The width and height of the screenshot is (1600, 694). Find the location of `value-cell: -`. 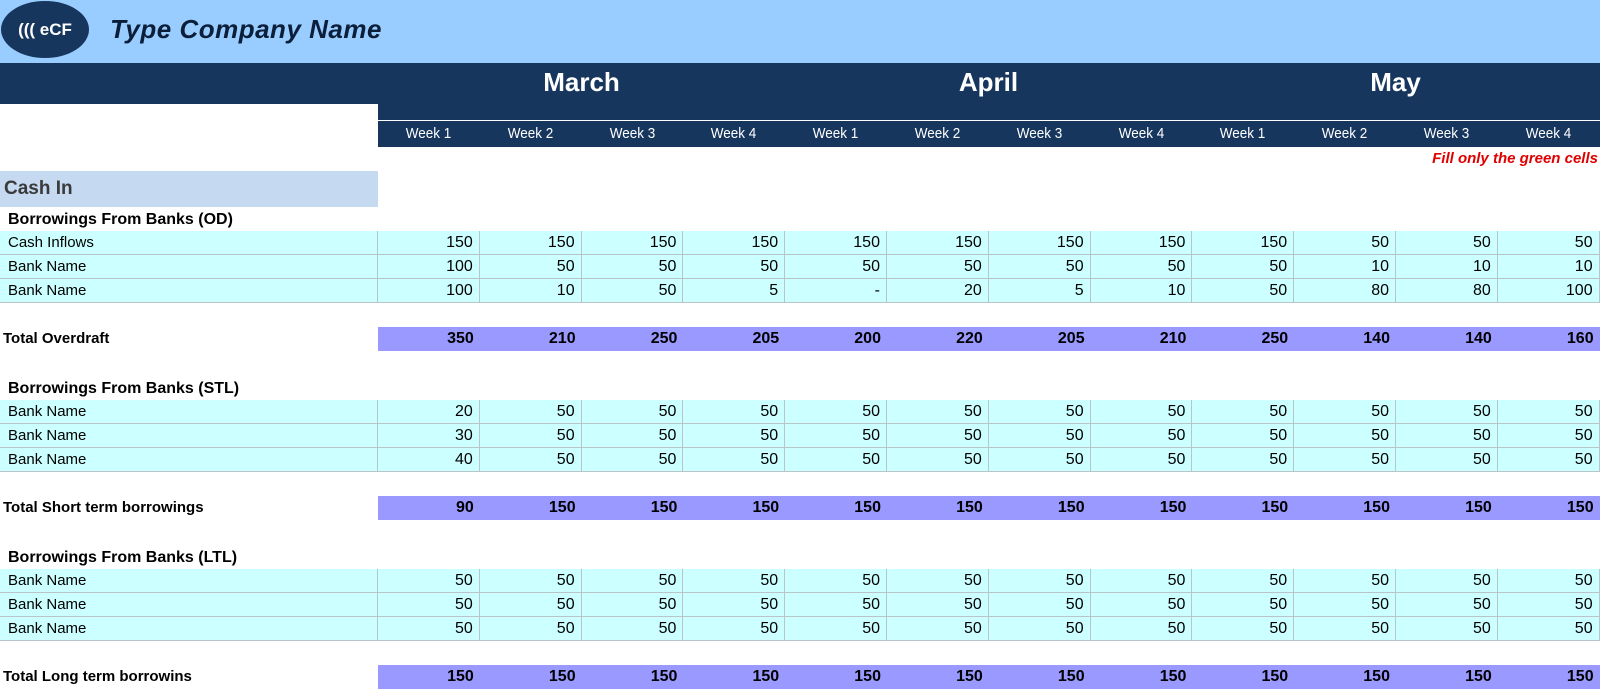

value-cell: - is located at coordinates (836, 291).